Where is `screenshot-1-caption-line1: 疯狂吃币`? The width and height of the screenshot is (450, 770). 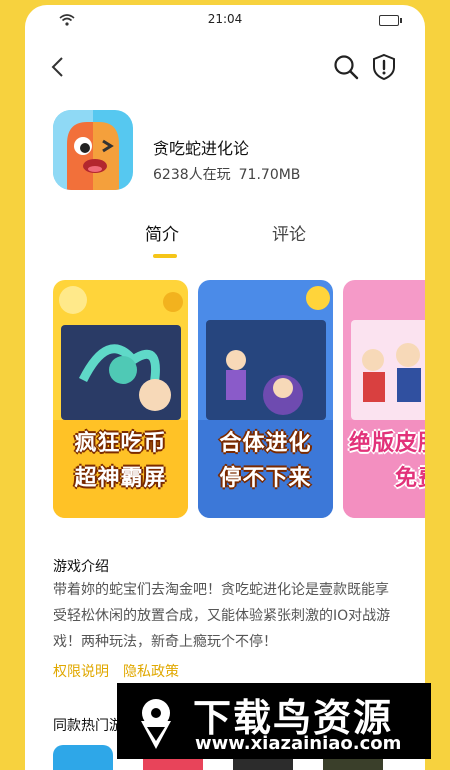 screenshot-1-caption-line1: 疯狂吃币 is located at coordinates (120, 443).